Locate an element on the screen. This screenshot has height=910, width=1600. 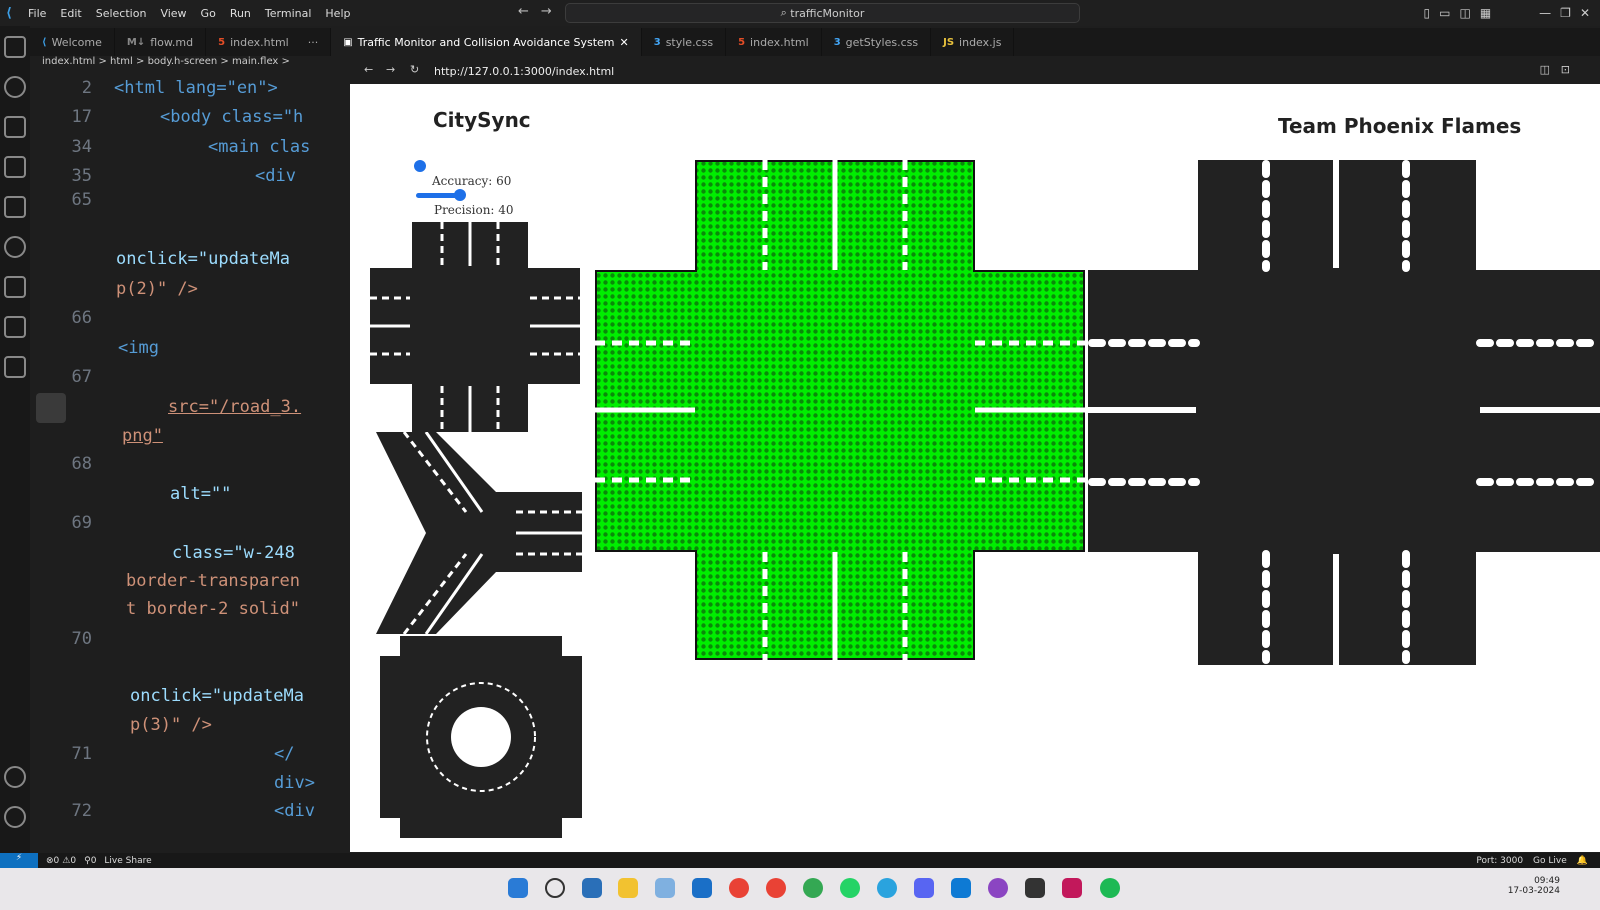
menu-go: Go is located at coordinates (208, 13).